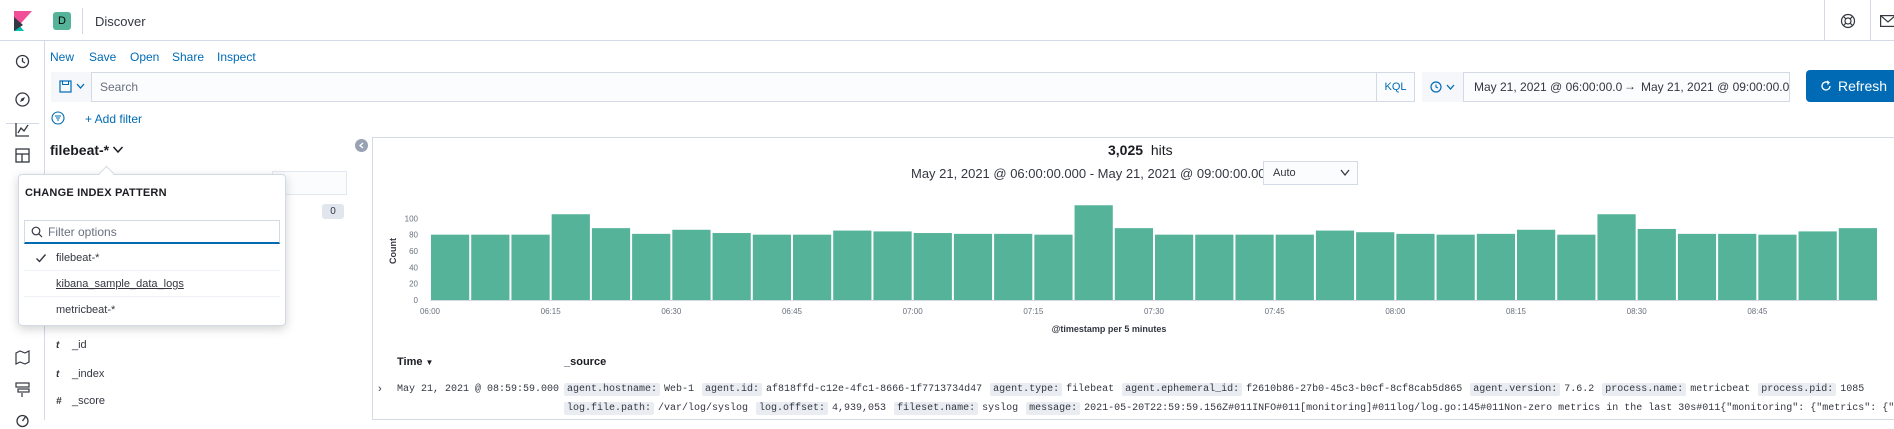 This screenshot has height=429, width=1894. Describe the element at coordinates (59, 401) in the screenshot. I see `number-type-icon: #` at that location.